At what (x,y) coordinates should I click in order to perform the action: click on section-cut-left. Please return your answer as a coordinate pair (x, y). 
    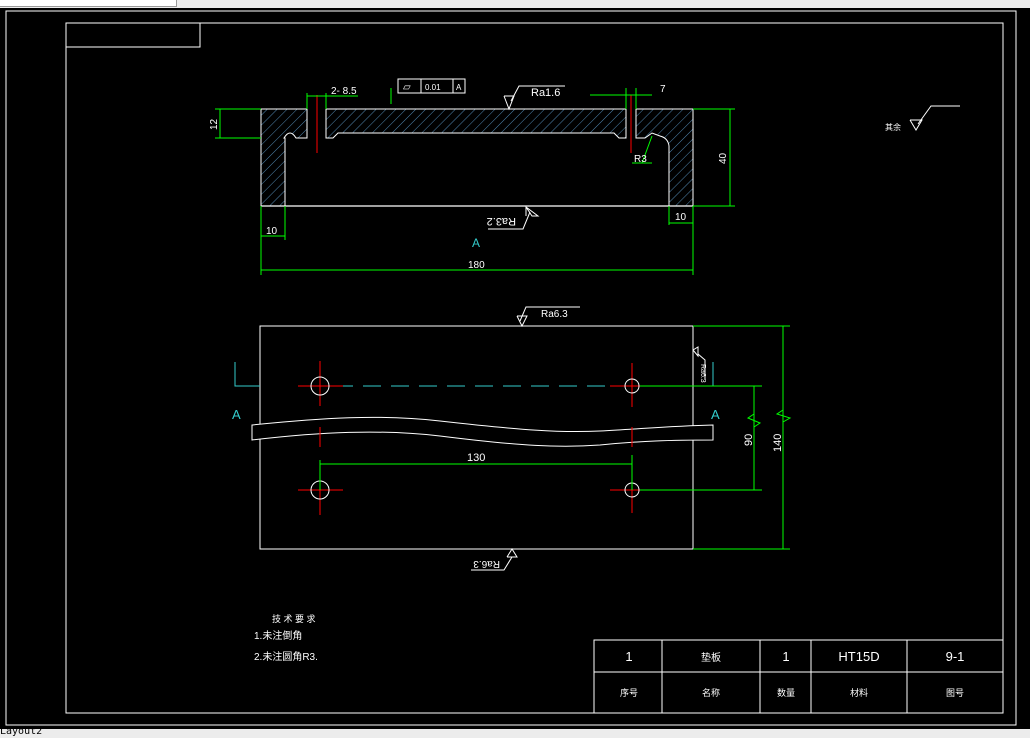
    Looking at the image, I should click on (247, 374).